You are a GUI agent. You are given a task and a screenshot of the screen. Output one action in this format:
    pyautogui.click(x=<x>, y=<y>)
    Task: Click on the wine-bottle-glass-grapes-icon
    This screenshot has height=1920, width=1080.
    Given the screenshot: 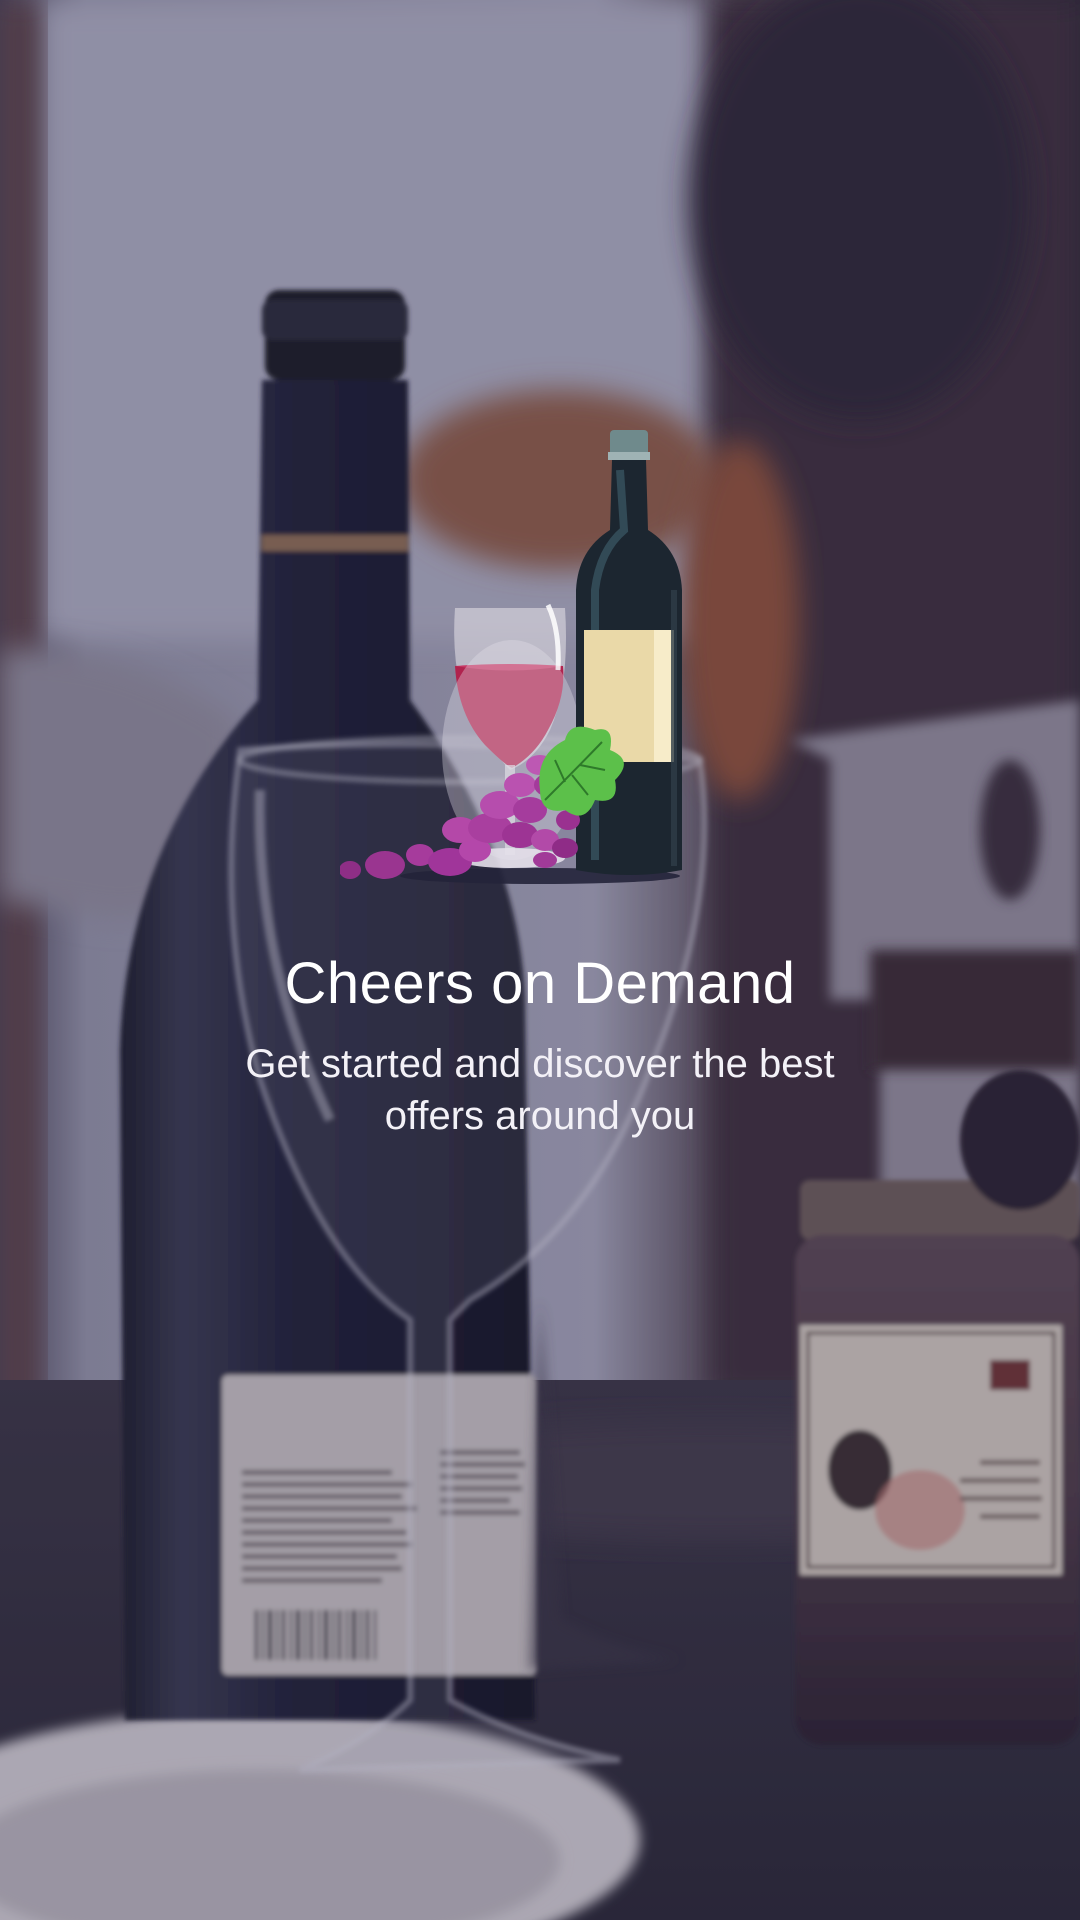 What is the action you would take?
    pyautogui.click(x=511, y=657)
    